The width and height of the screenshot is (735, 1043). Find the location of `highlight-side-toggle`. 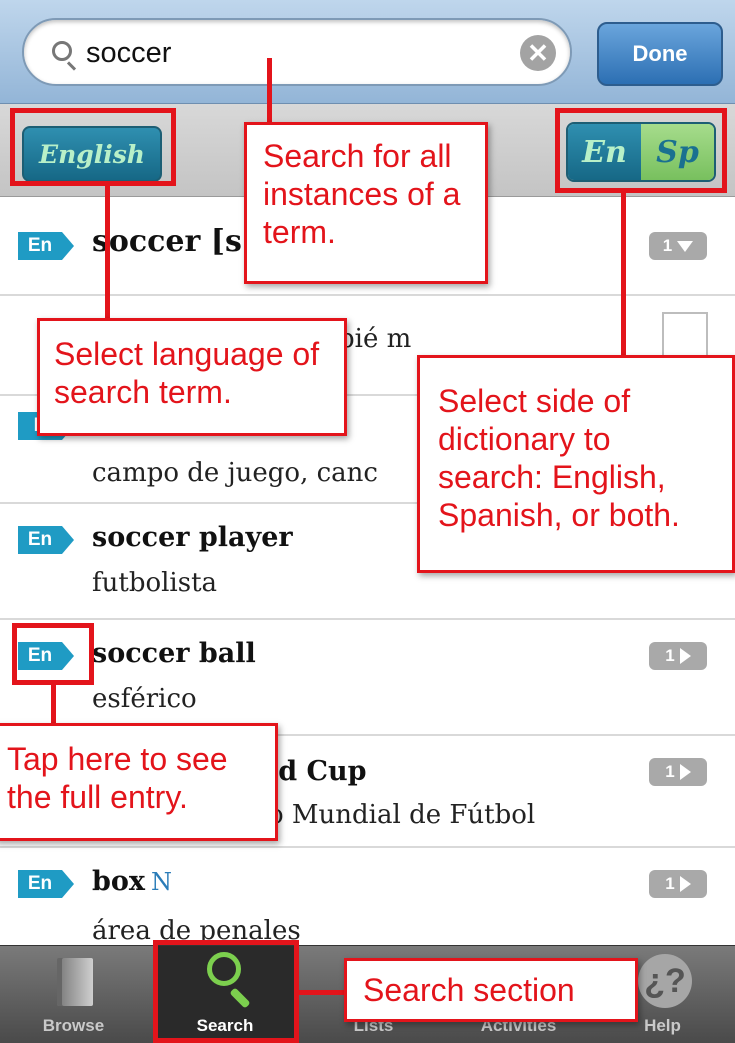

highlight-side-toggle is located at coordinates (641, 150).